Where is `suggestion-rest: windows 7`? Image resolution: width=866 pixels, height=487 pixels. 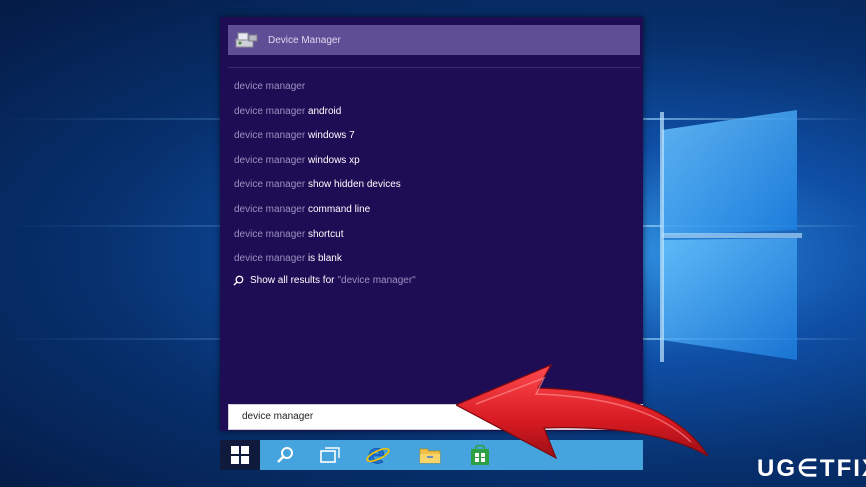
suggestion-rest: windows 7 is located at coordinates (331, 136).